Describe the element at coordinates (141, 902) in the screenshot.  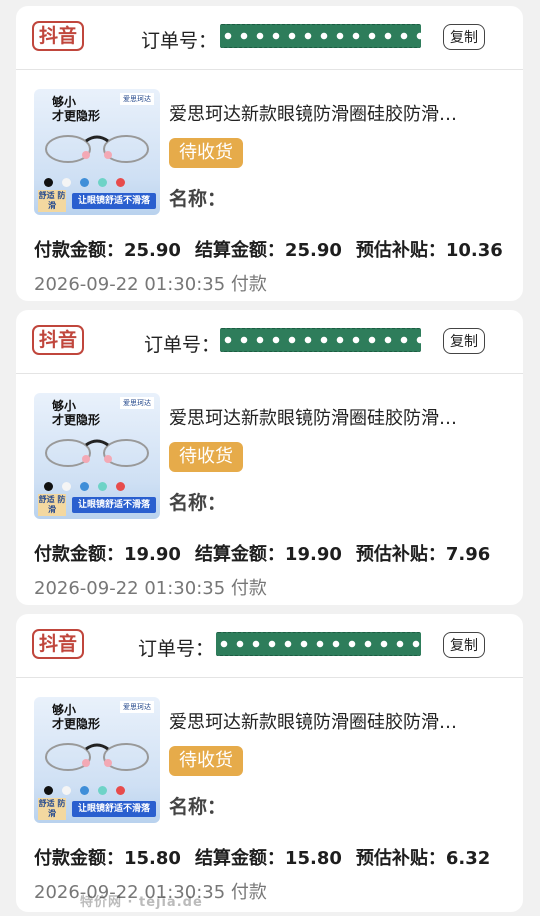
I see `watermark: 特价网 · tejia.de` at that location.